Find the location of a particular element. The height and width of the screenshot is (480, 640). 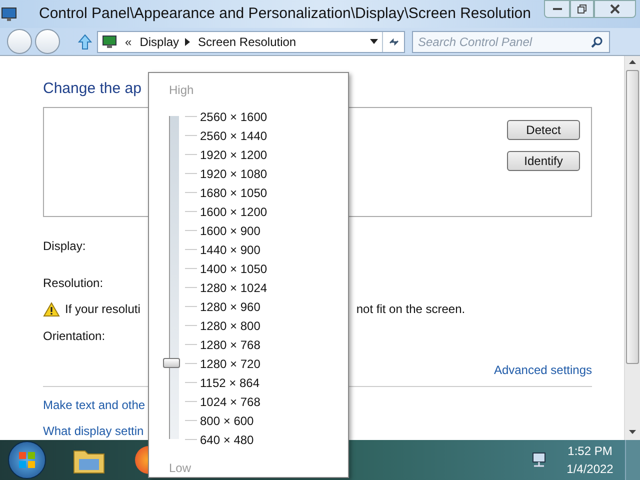

address-field: « Display Screen Resolution is located at coordinates (251, 41).